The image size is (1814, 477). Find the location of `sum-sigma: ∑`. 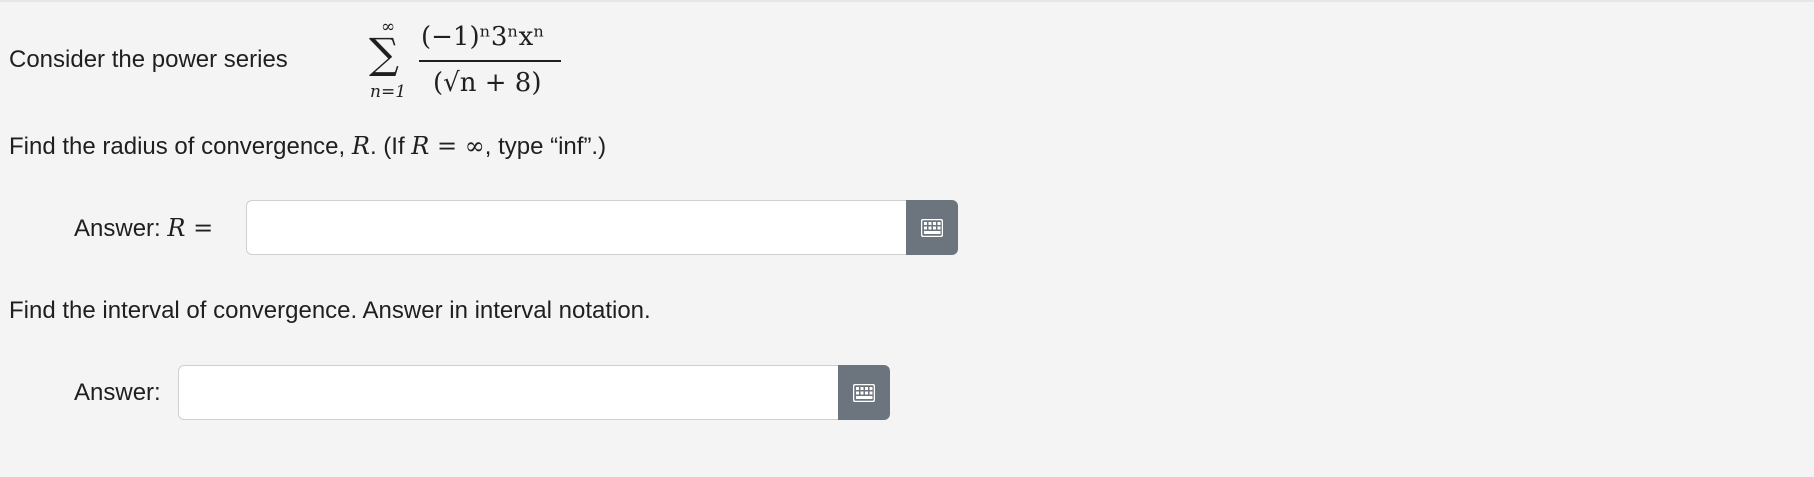

sum-sigma: ∑ is located at coordinates (384, 53).